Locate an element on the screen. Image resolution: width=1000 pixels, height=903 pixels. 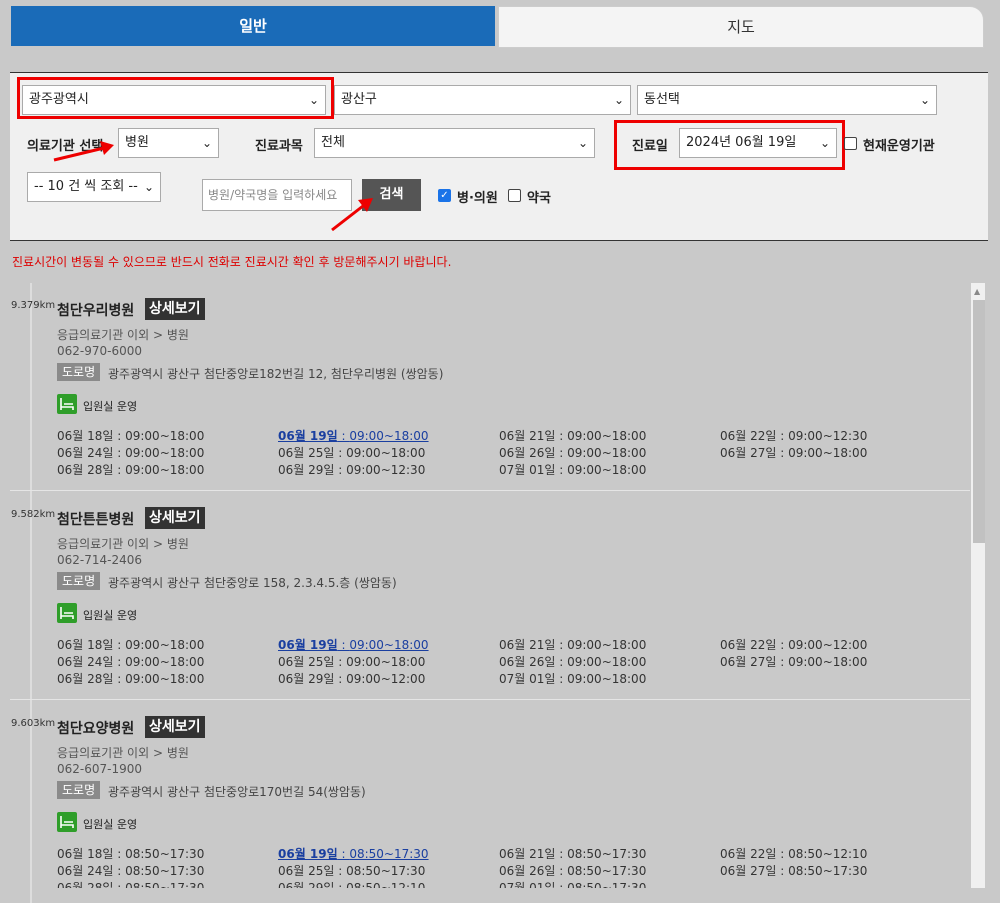
hospital-name: 첨단요양병원 is located at coordinates (95, 728).